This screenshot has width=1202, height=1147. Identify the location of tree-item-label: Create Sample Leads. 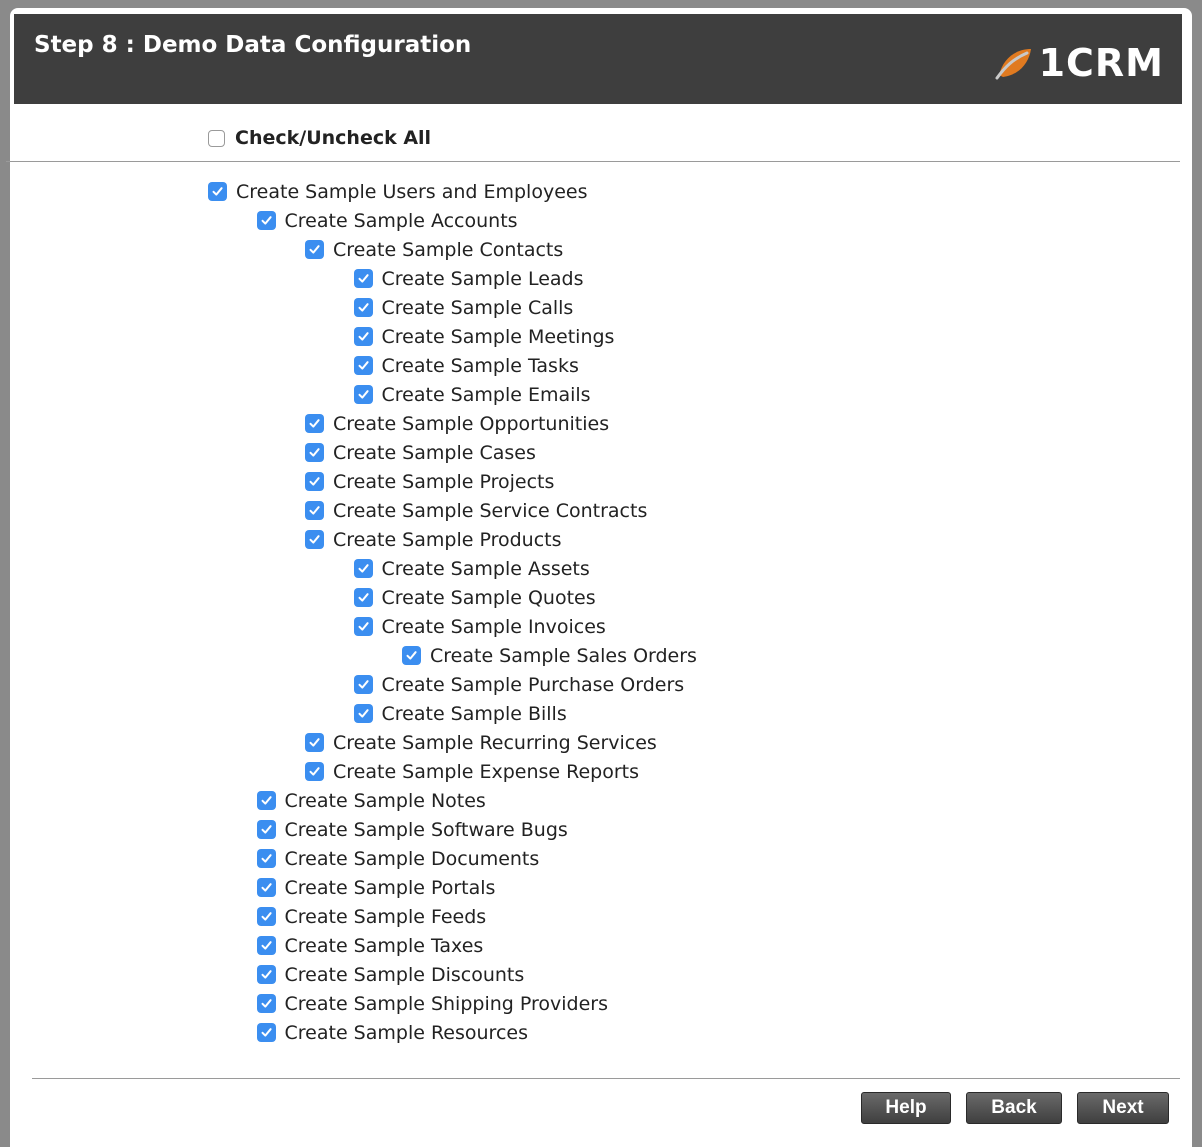
(482, 278).